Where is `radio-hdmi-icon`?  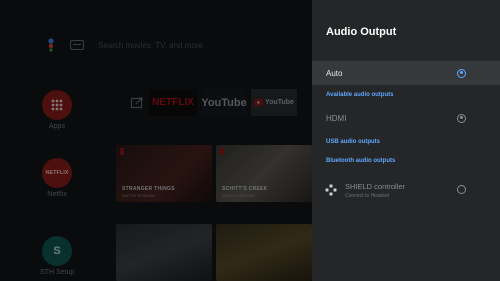
radio-hdmi-icon is located at coordinates (461, 118).